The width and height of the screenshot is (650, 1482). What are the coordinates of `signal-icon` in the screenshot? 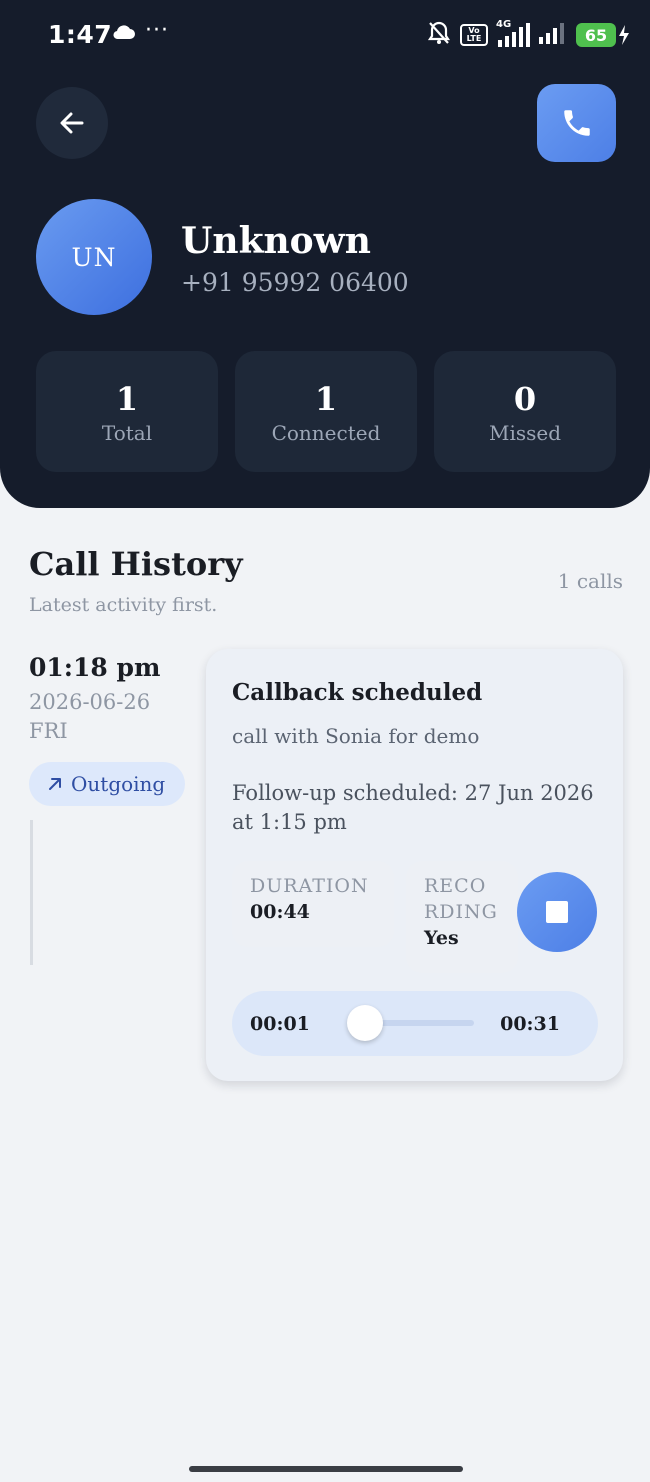 It's located at (553, 35).